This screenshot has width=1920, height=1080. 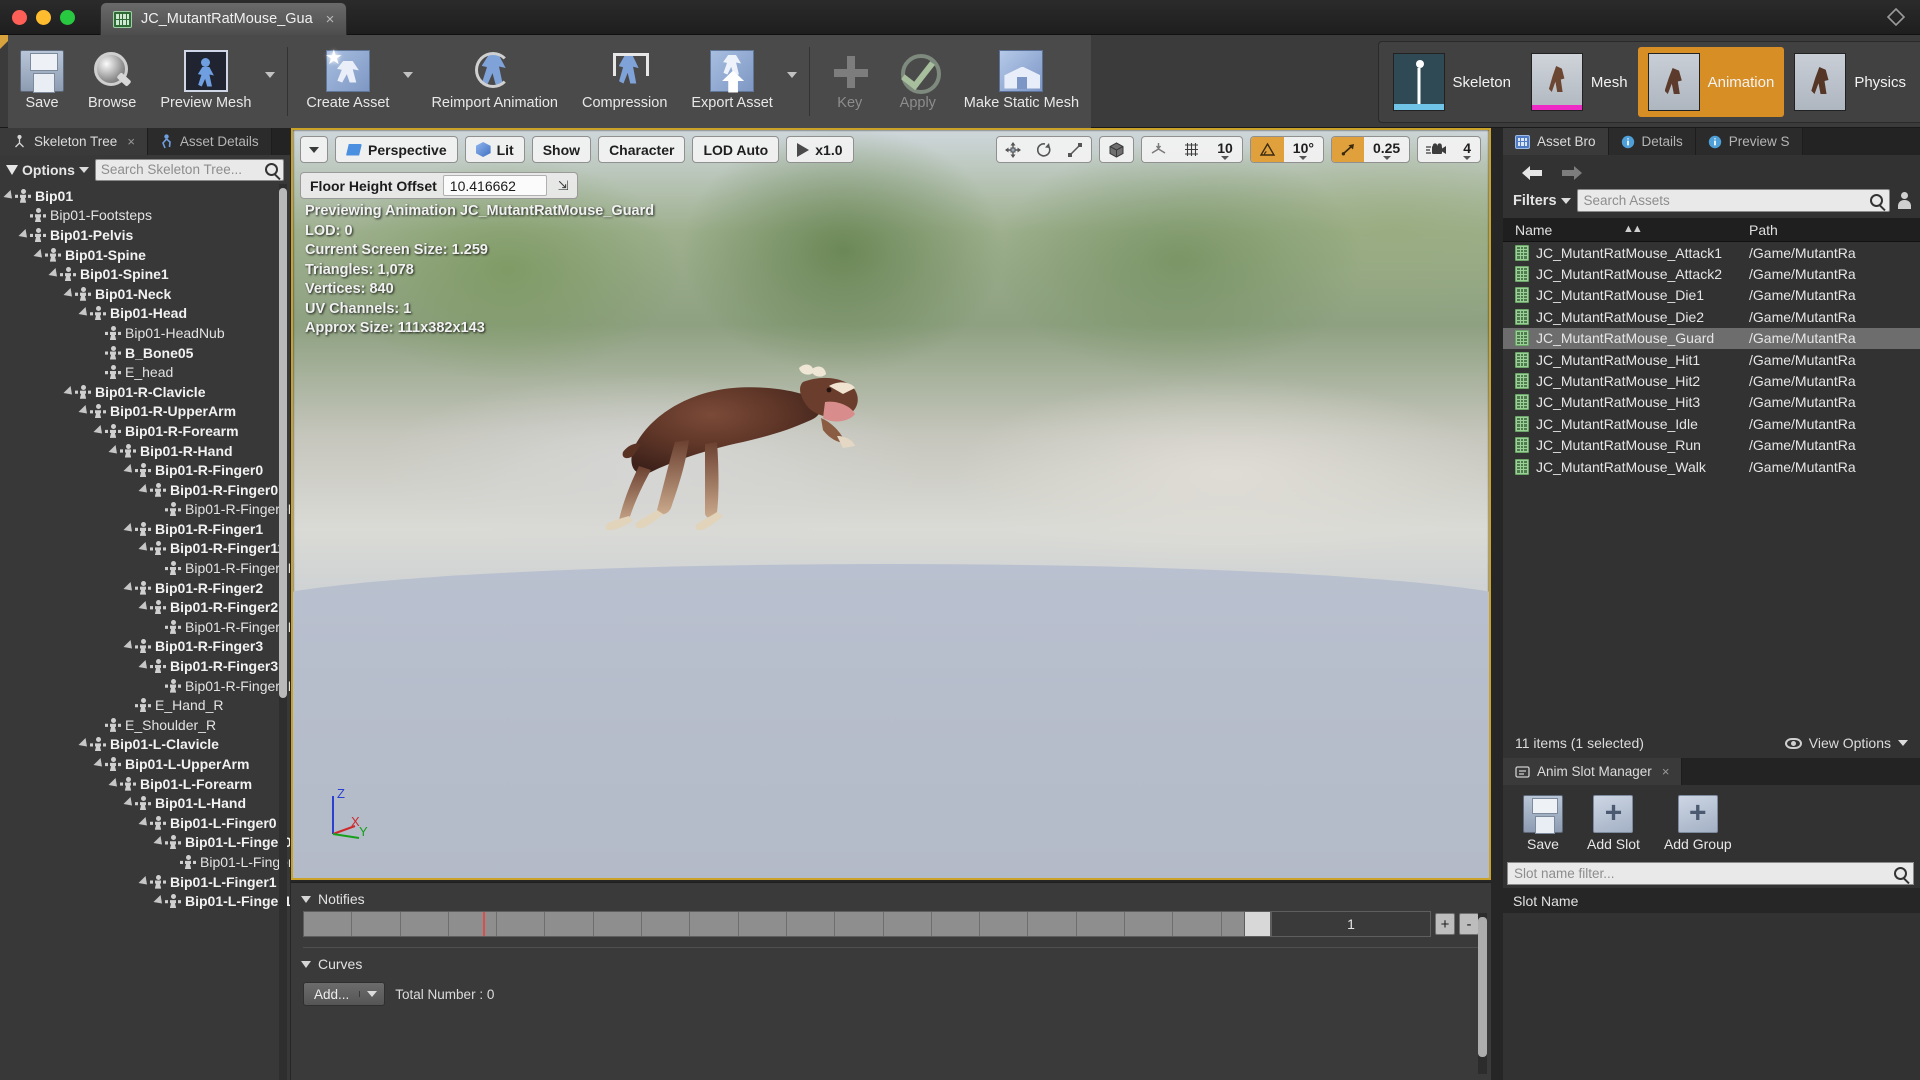 What do you see at coordinates (1347, 149) in the screenshot?
I see `scale-snap-toggle` at bounding box center [1347, 149].